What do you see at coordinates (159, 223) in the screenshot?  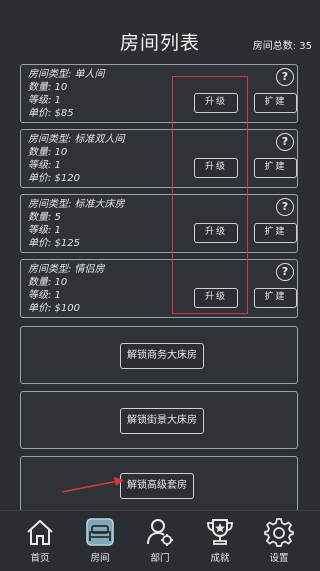 I see `room-card-standard-king: 房间类型: 标准大床房 数量: 5 等级: 1 单价: $125 ? 升级 扩建` at bounding box center [159, 223].